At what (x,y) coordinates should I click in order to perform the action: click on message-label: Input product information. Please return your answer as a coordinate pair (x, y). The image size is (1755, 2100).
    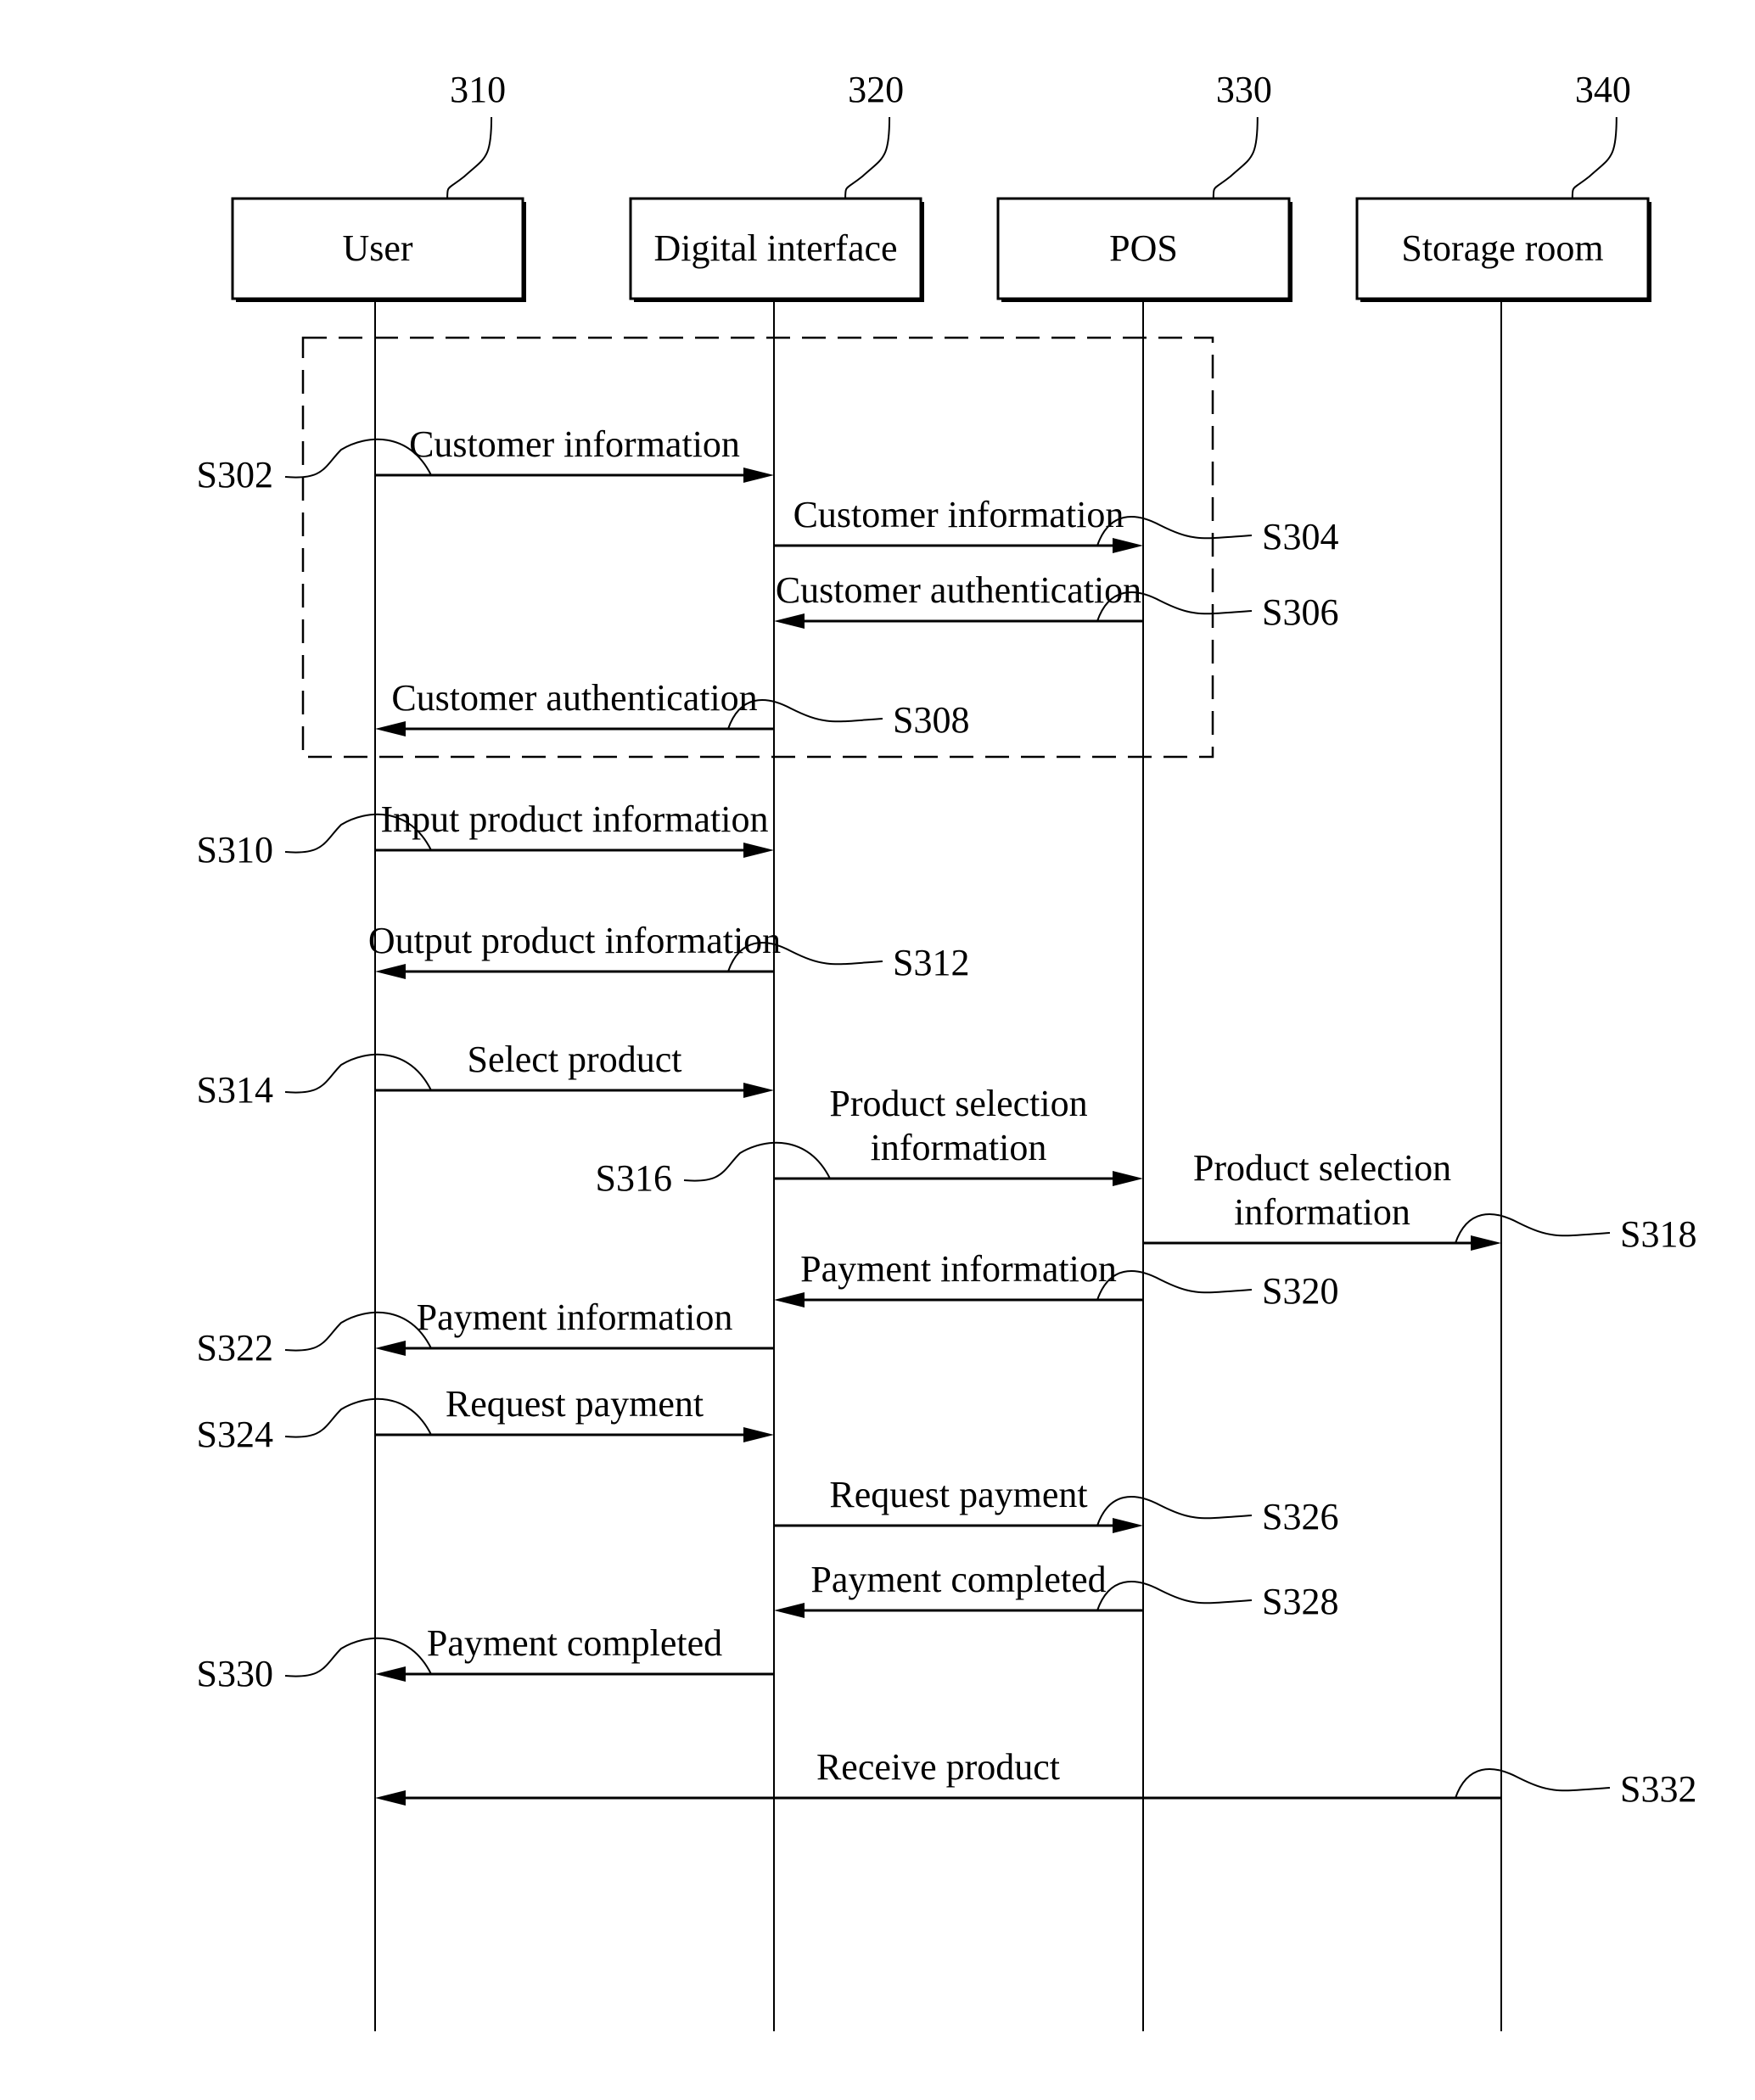
    Looking at the image, I should click on (574, 819).